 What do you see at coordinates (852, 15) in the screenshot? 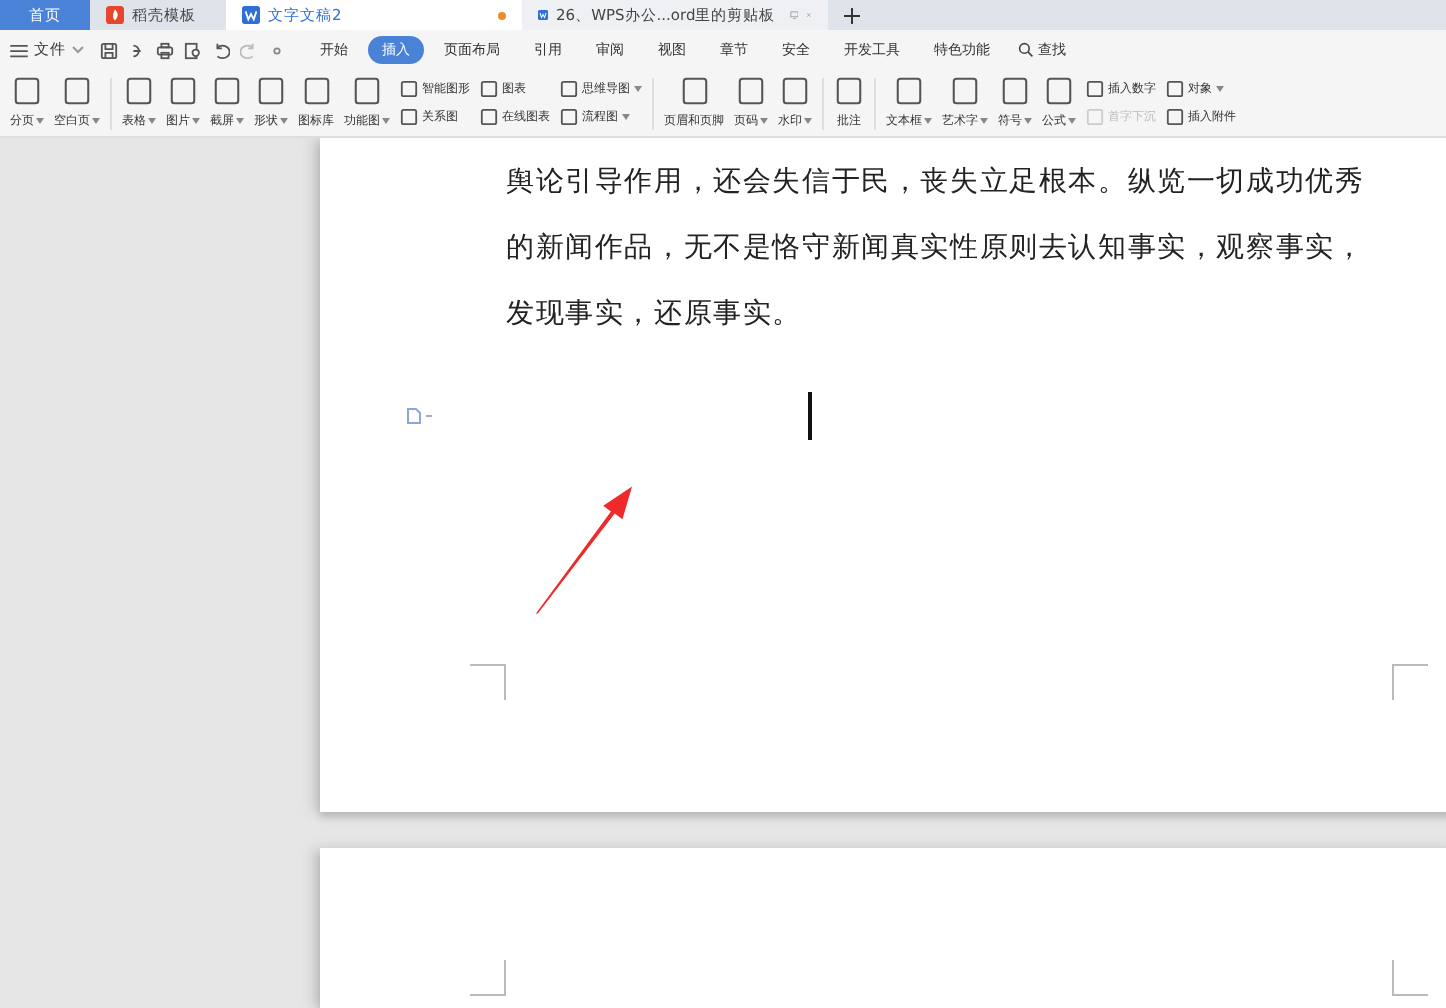
I see `new-tab-plus-icon` at bounding box center [852, 15].